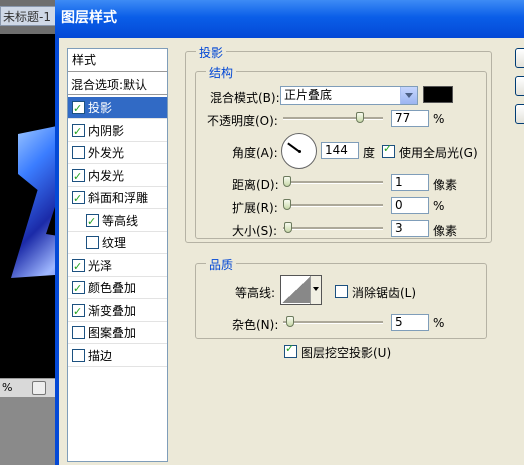 This screenshot has height=465, width=524. Describe the element at coordinates (39, 388) in the screenshot. I see `status-nav-icon` at that location.